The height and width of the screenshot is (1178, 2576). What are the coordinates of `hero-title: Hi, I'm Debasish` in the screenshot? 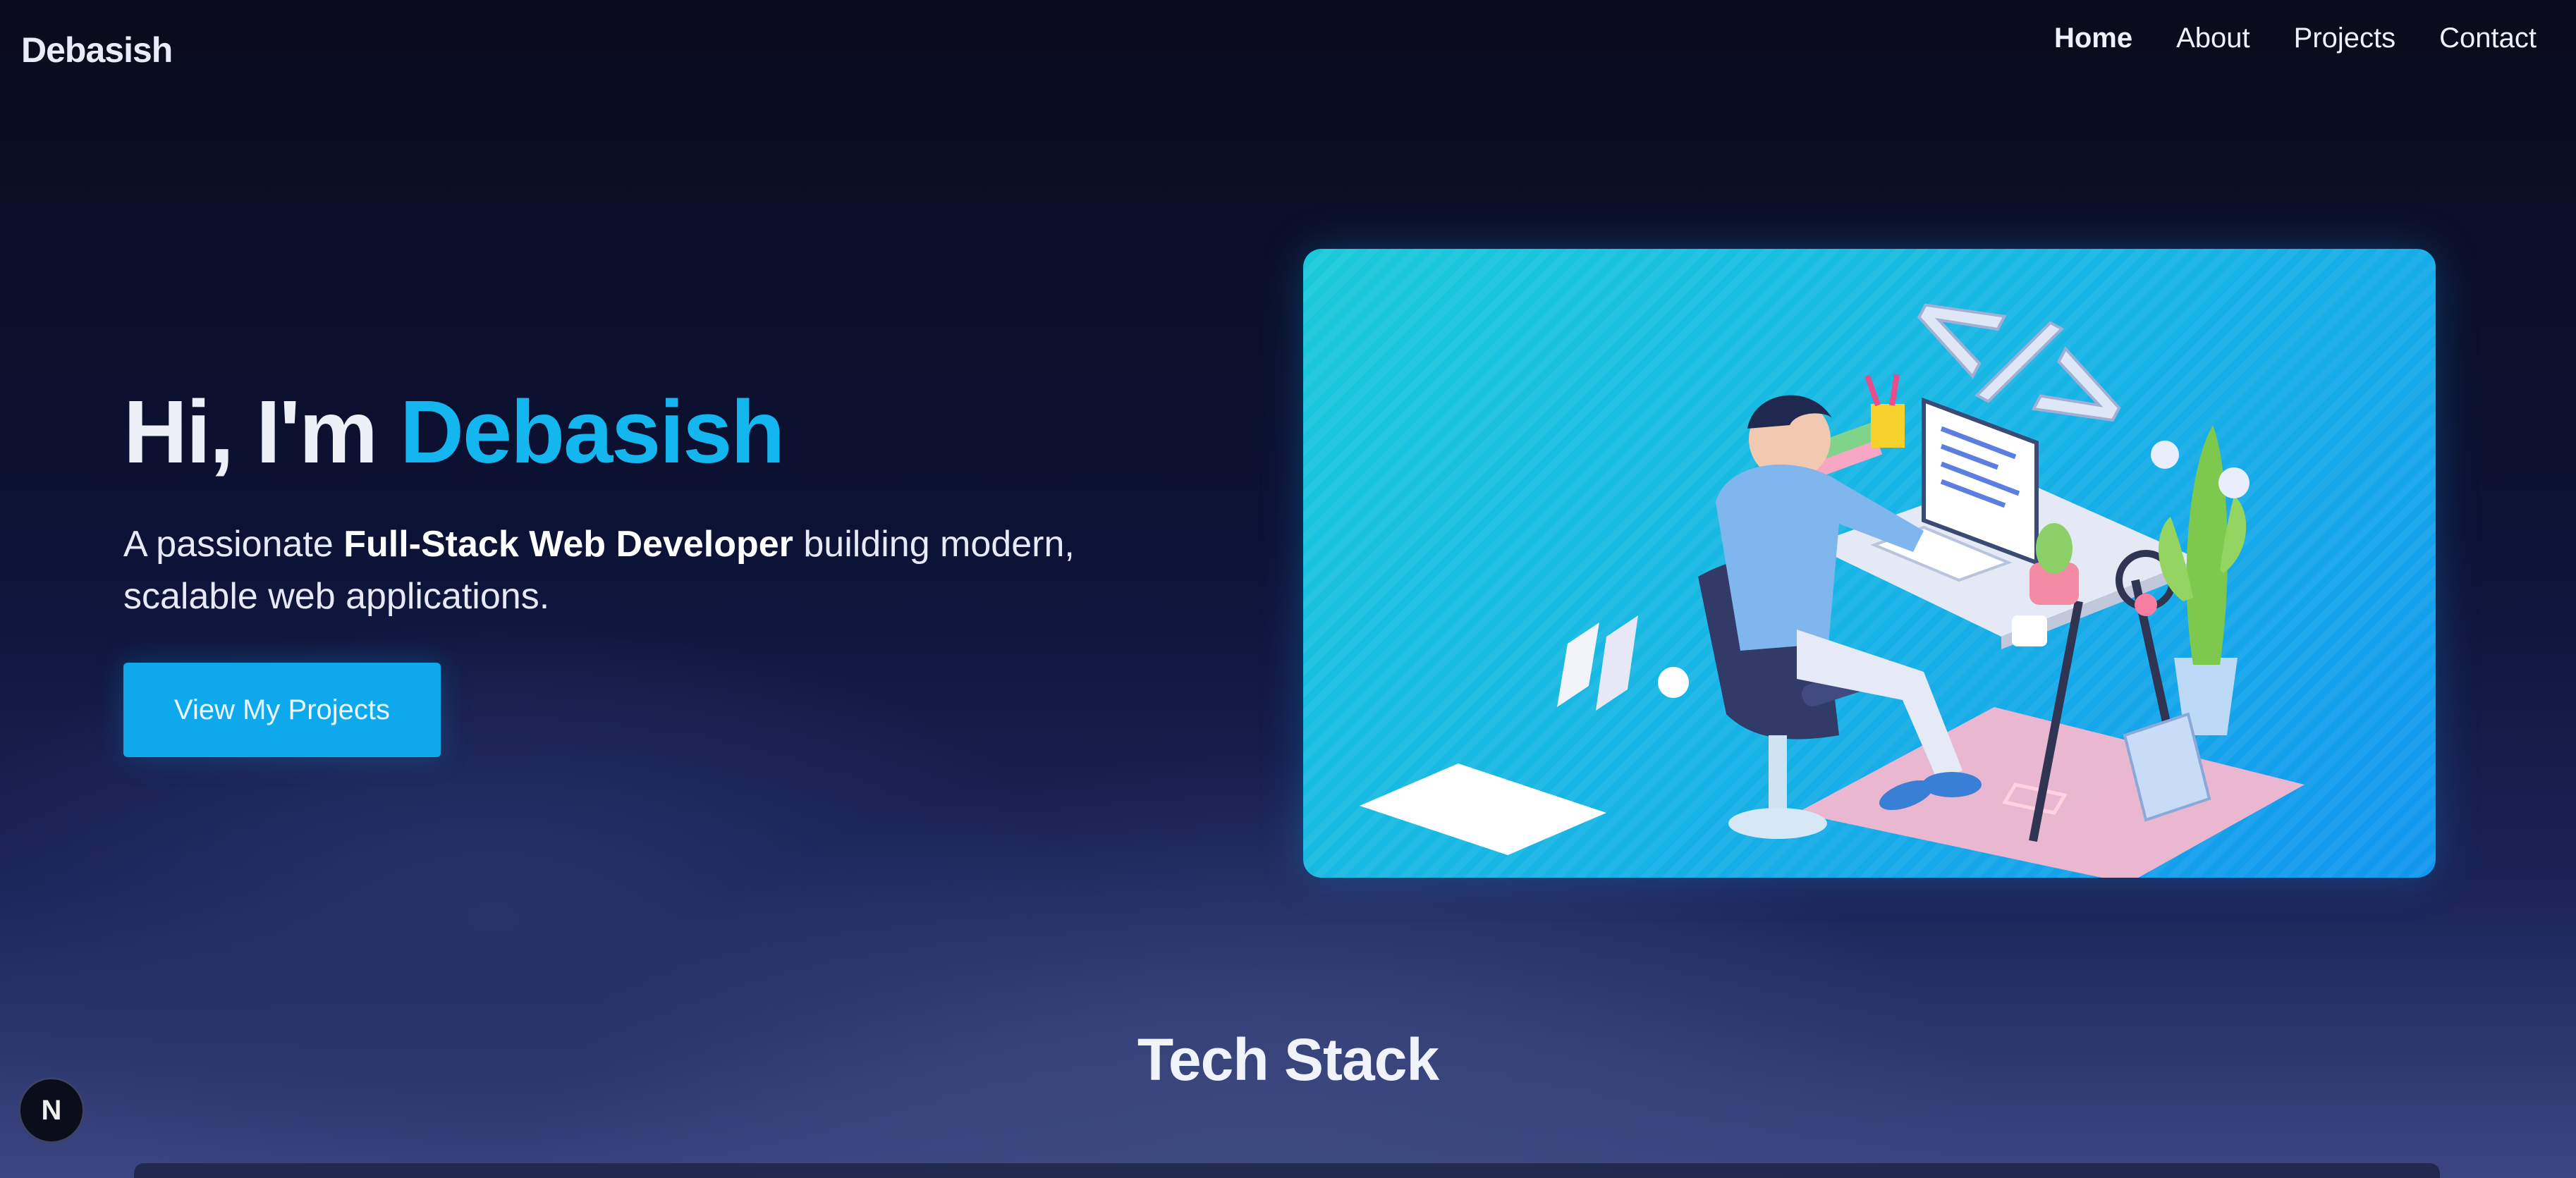 It's located at (454, 432).